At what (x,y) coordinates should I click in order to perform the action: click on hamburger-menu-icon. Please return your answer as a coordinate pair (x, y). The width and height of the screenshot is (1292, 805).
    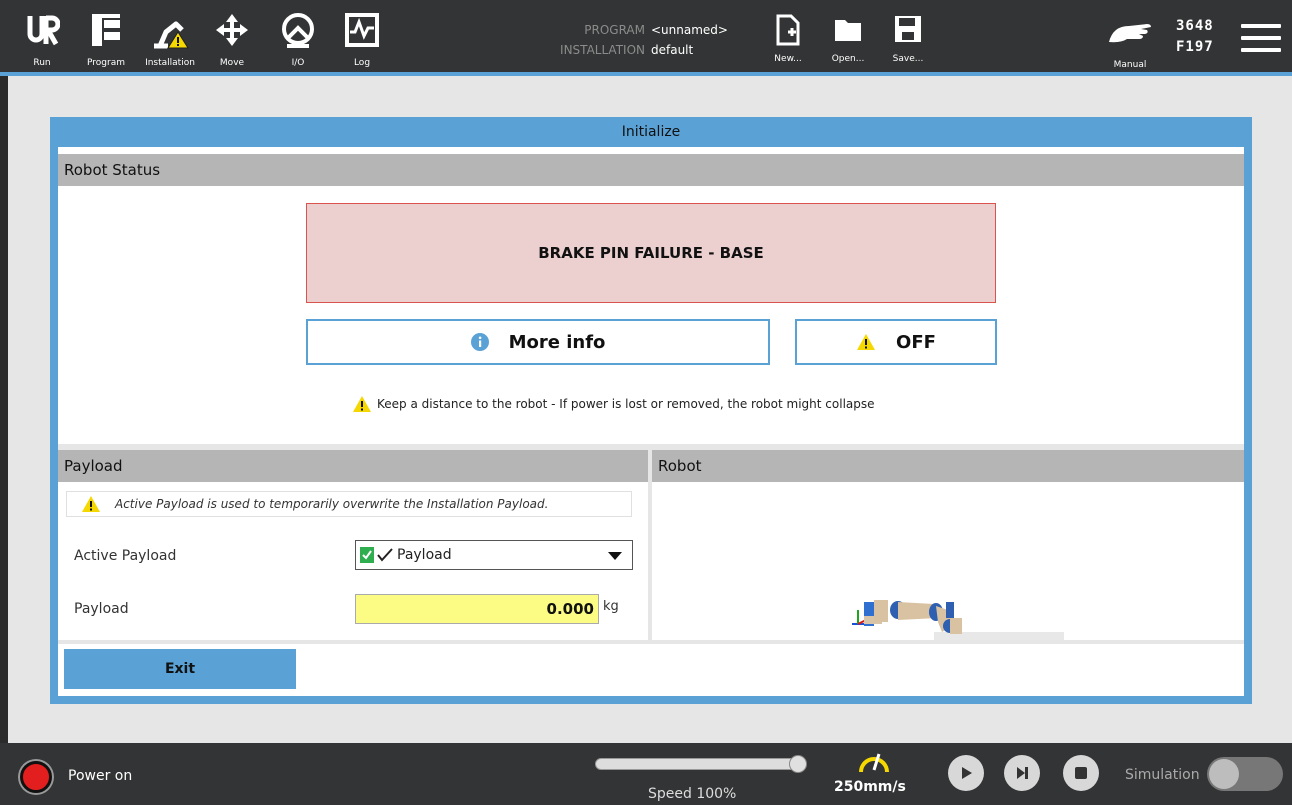
    Looking at the image, I should click on (1261, 39).